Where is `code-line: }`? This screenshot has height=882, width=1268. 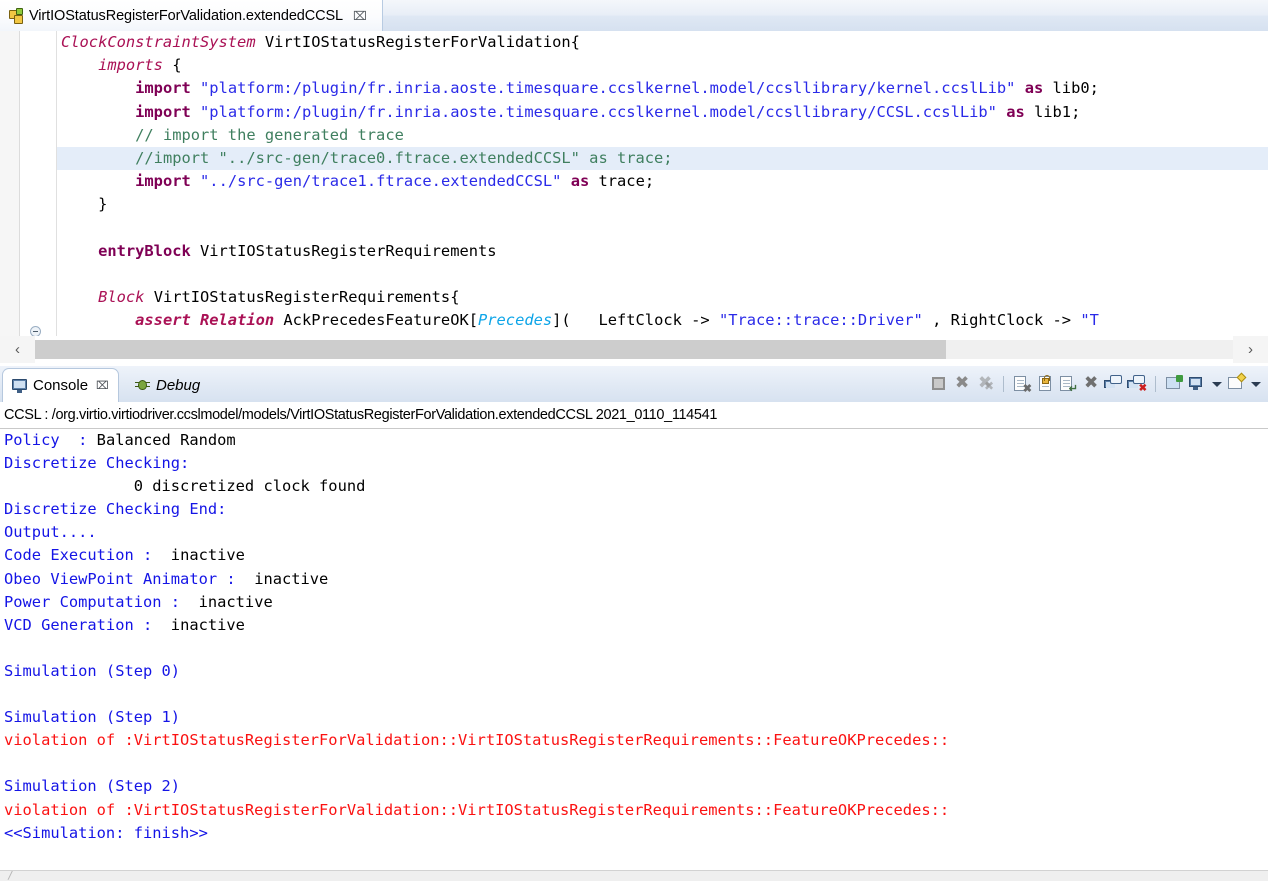 code-line: } is located at coordinates (84, 204).